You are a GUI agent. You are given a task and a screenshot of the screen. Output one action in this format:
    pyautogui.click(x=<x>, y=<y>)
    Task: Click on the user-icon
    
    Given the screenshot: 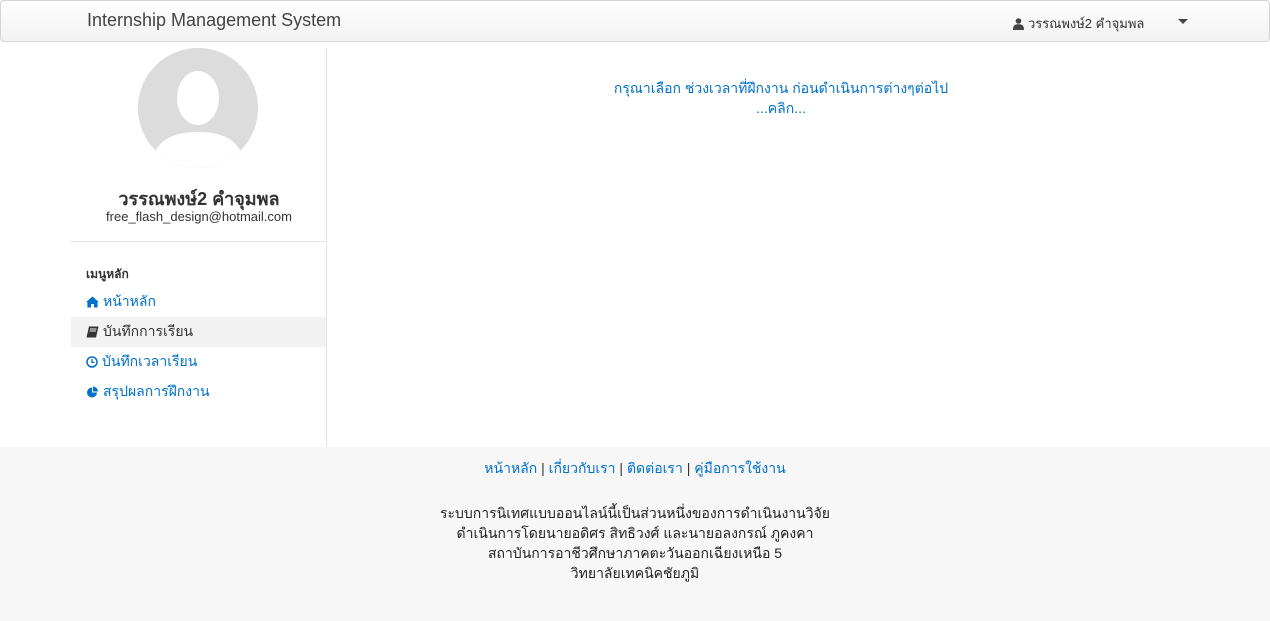 What is the action you would take?
    pyautogui.click(x=1018, y=23)
    